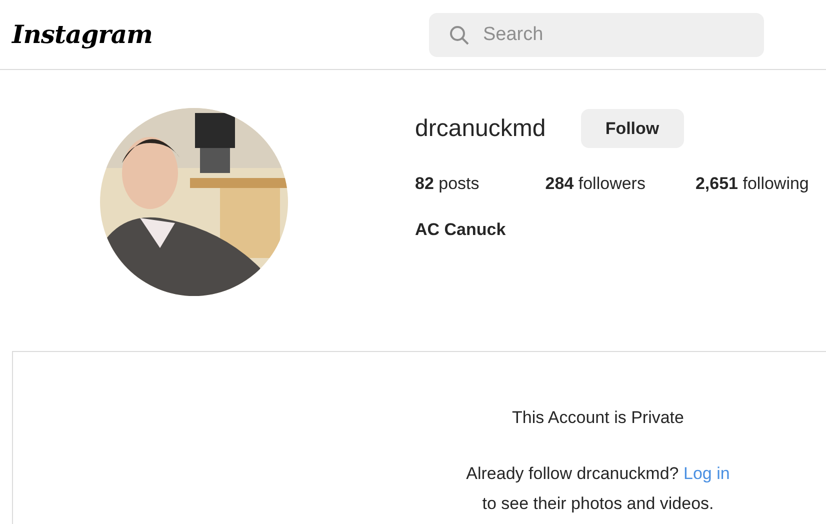  What do you see at coordinates (598, 474) in the screenshot?
I see `login-prompt: Already follow drcanuckmd? Log in` at bounding box center [598, 474].